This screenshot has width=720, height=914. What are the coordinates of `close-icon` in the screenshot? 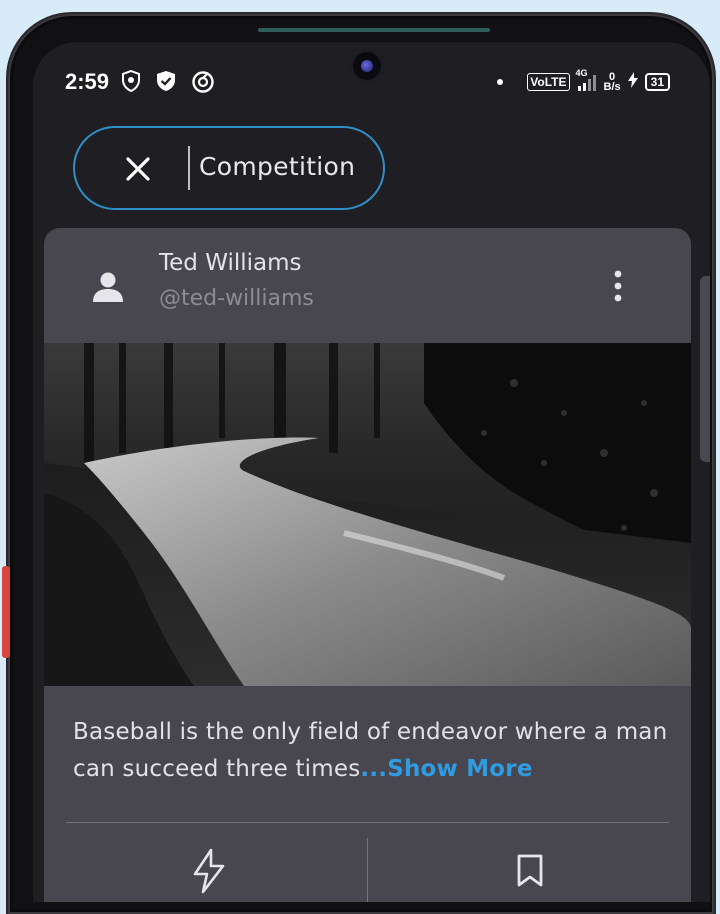 It's located at (138, 169).